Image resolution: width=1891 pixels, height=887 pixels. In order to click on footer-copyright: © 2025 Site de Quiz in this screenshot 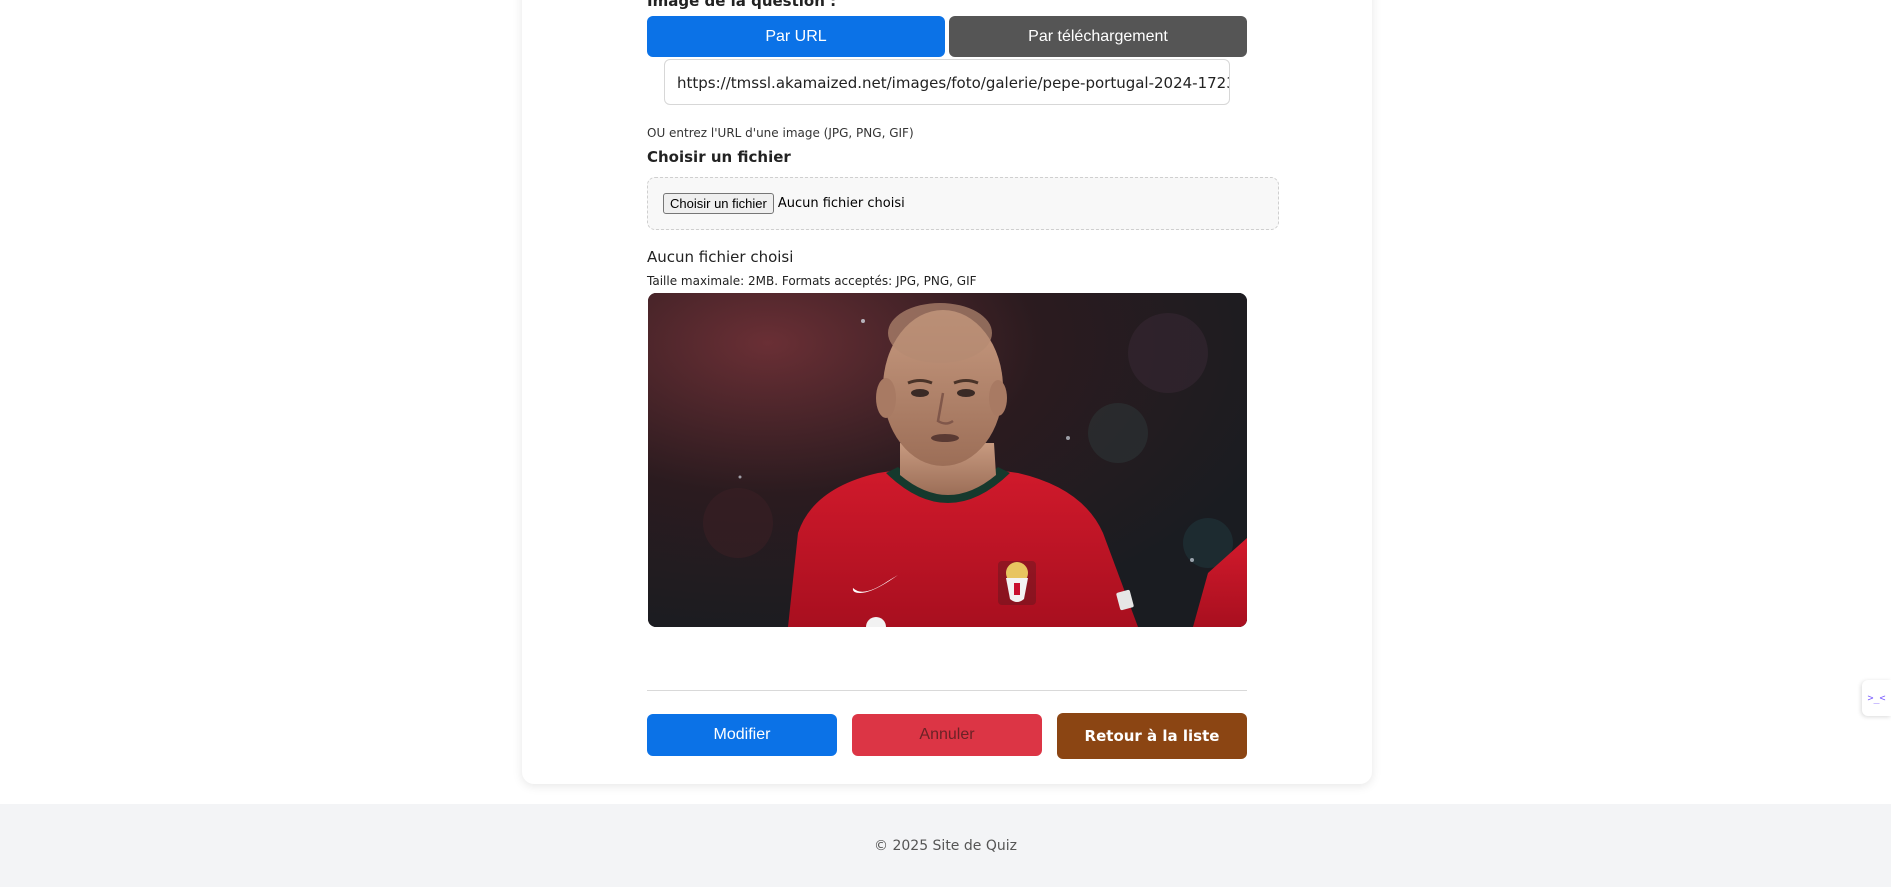, I will do `click(945, 845)`.